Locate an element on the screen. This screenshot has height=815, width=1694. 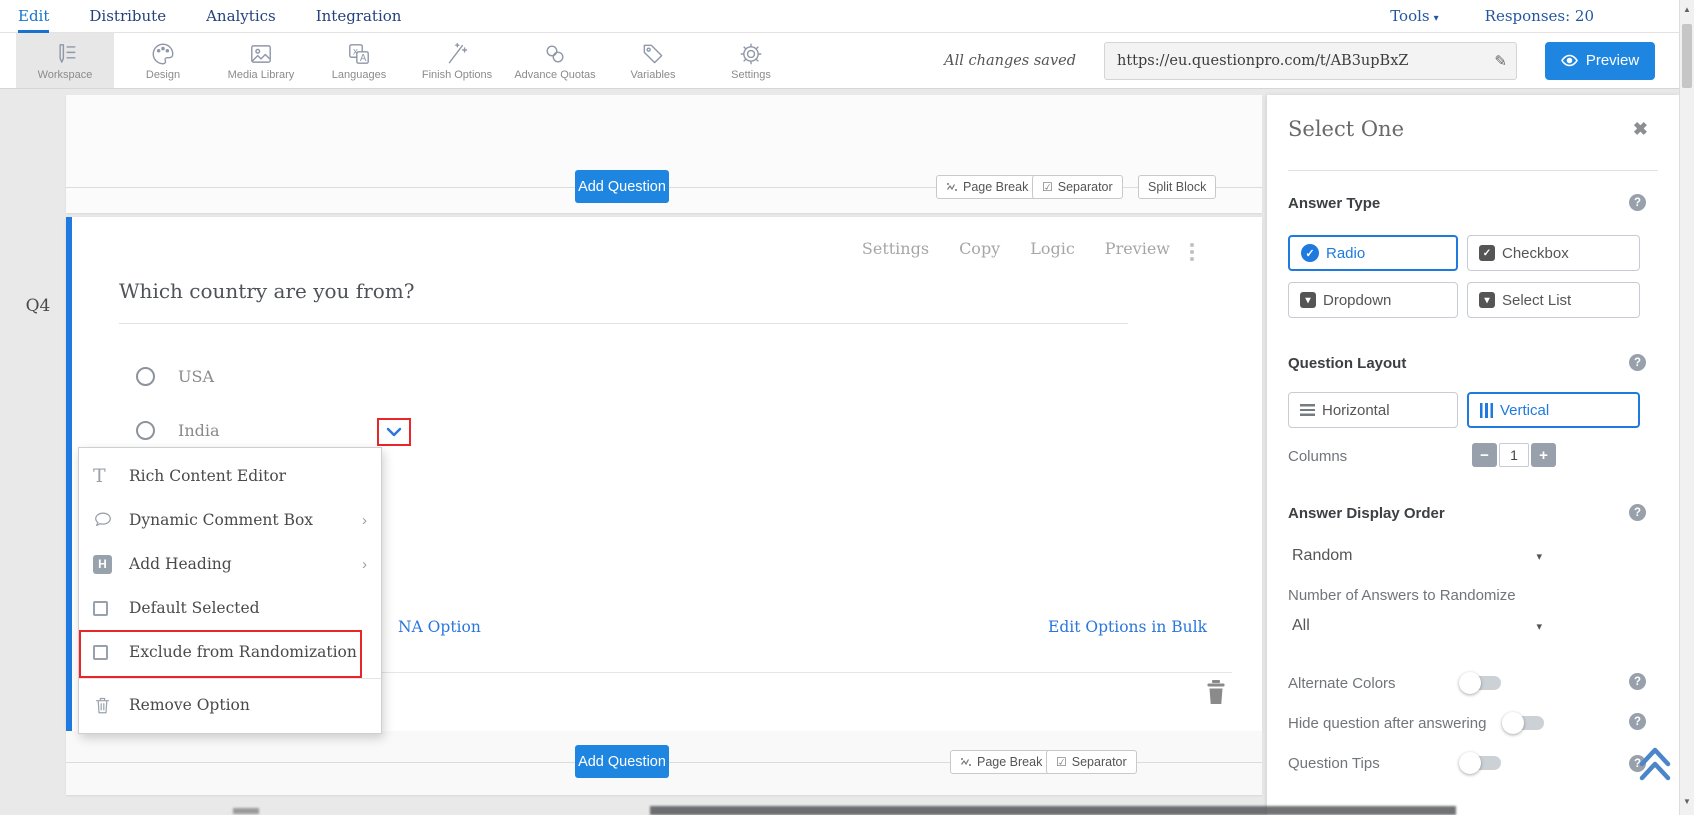
question-copy-link: Copy is located at coordinates (979, 248).